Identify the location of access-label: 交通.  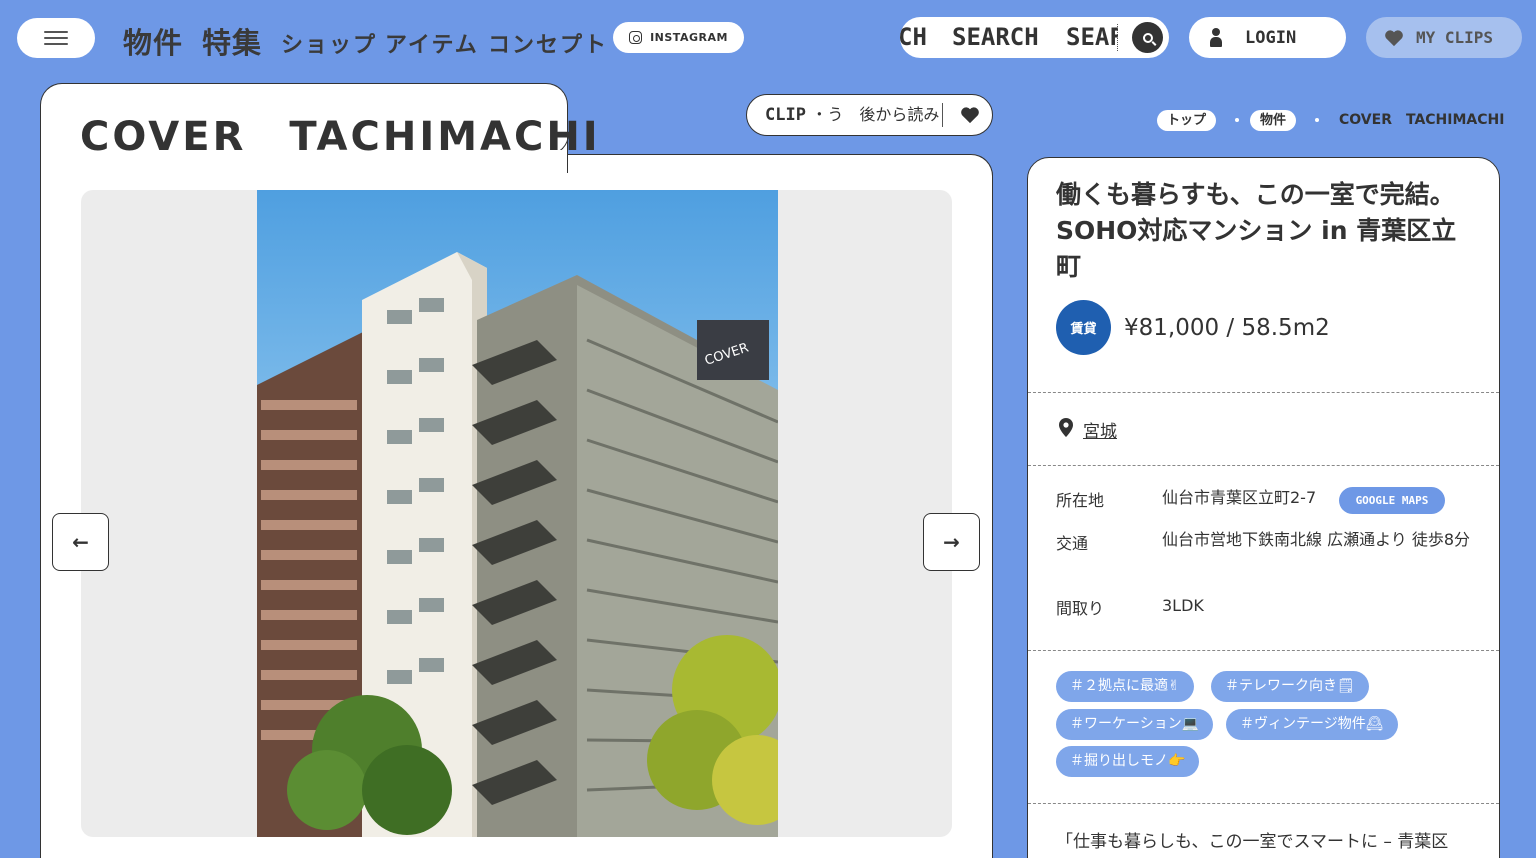
(1072, 543).